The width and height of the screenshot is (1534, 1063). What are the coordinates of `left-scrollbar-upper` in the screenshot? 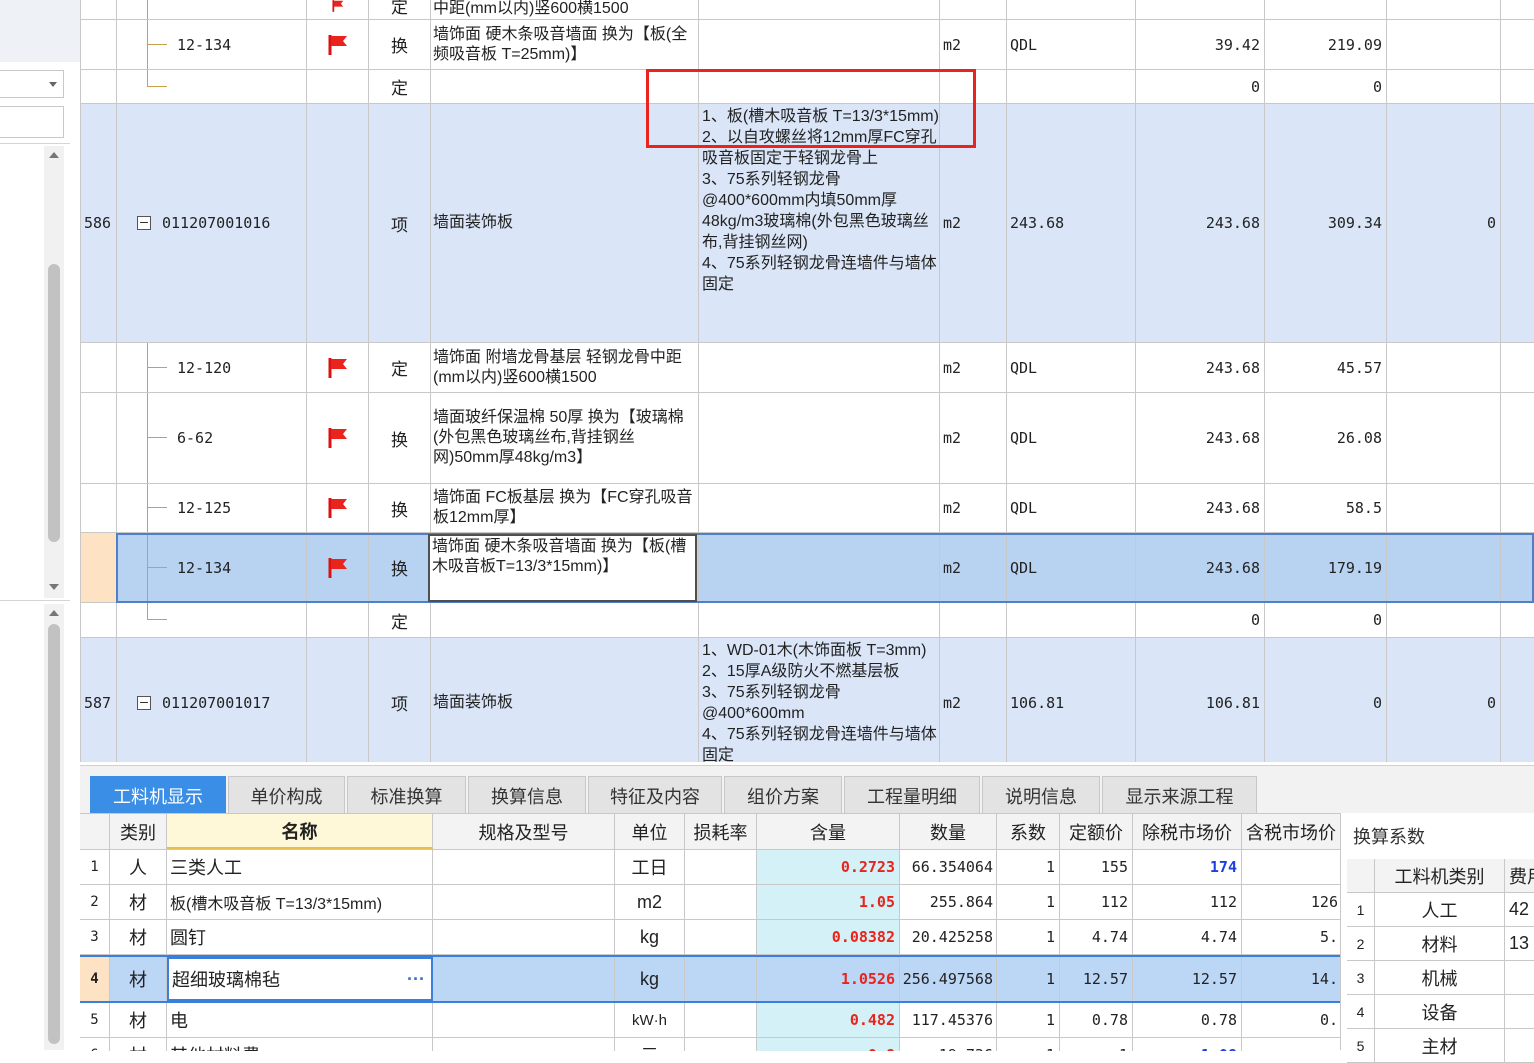 It's located at (54, 372).